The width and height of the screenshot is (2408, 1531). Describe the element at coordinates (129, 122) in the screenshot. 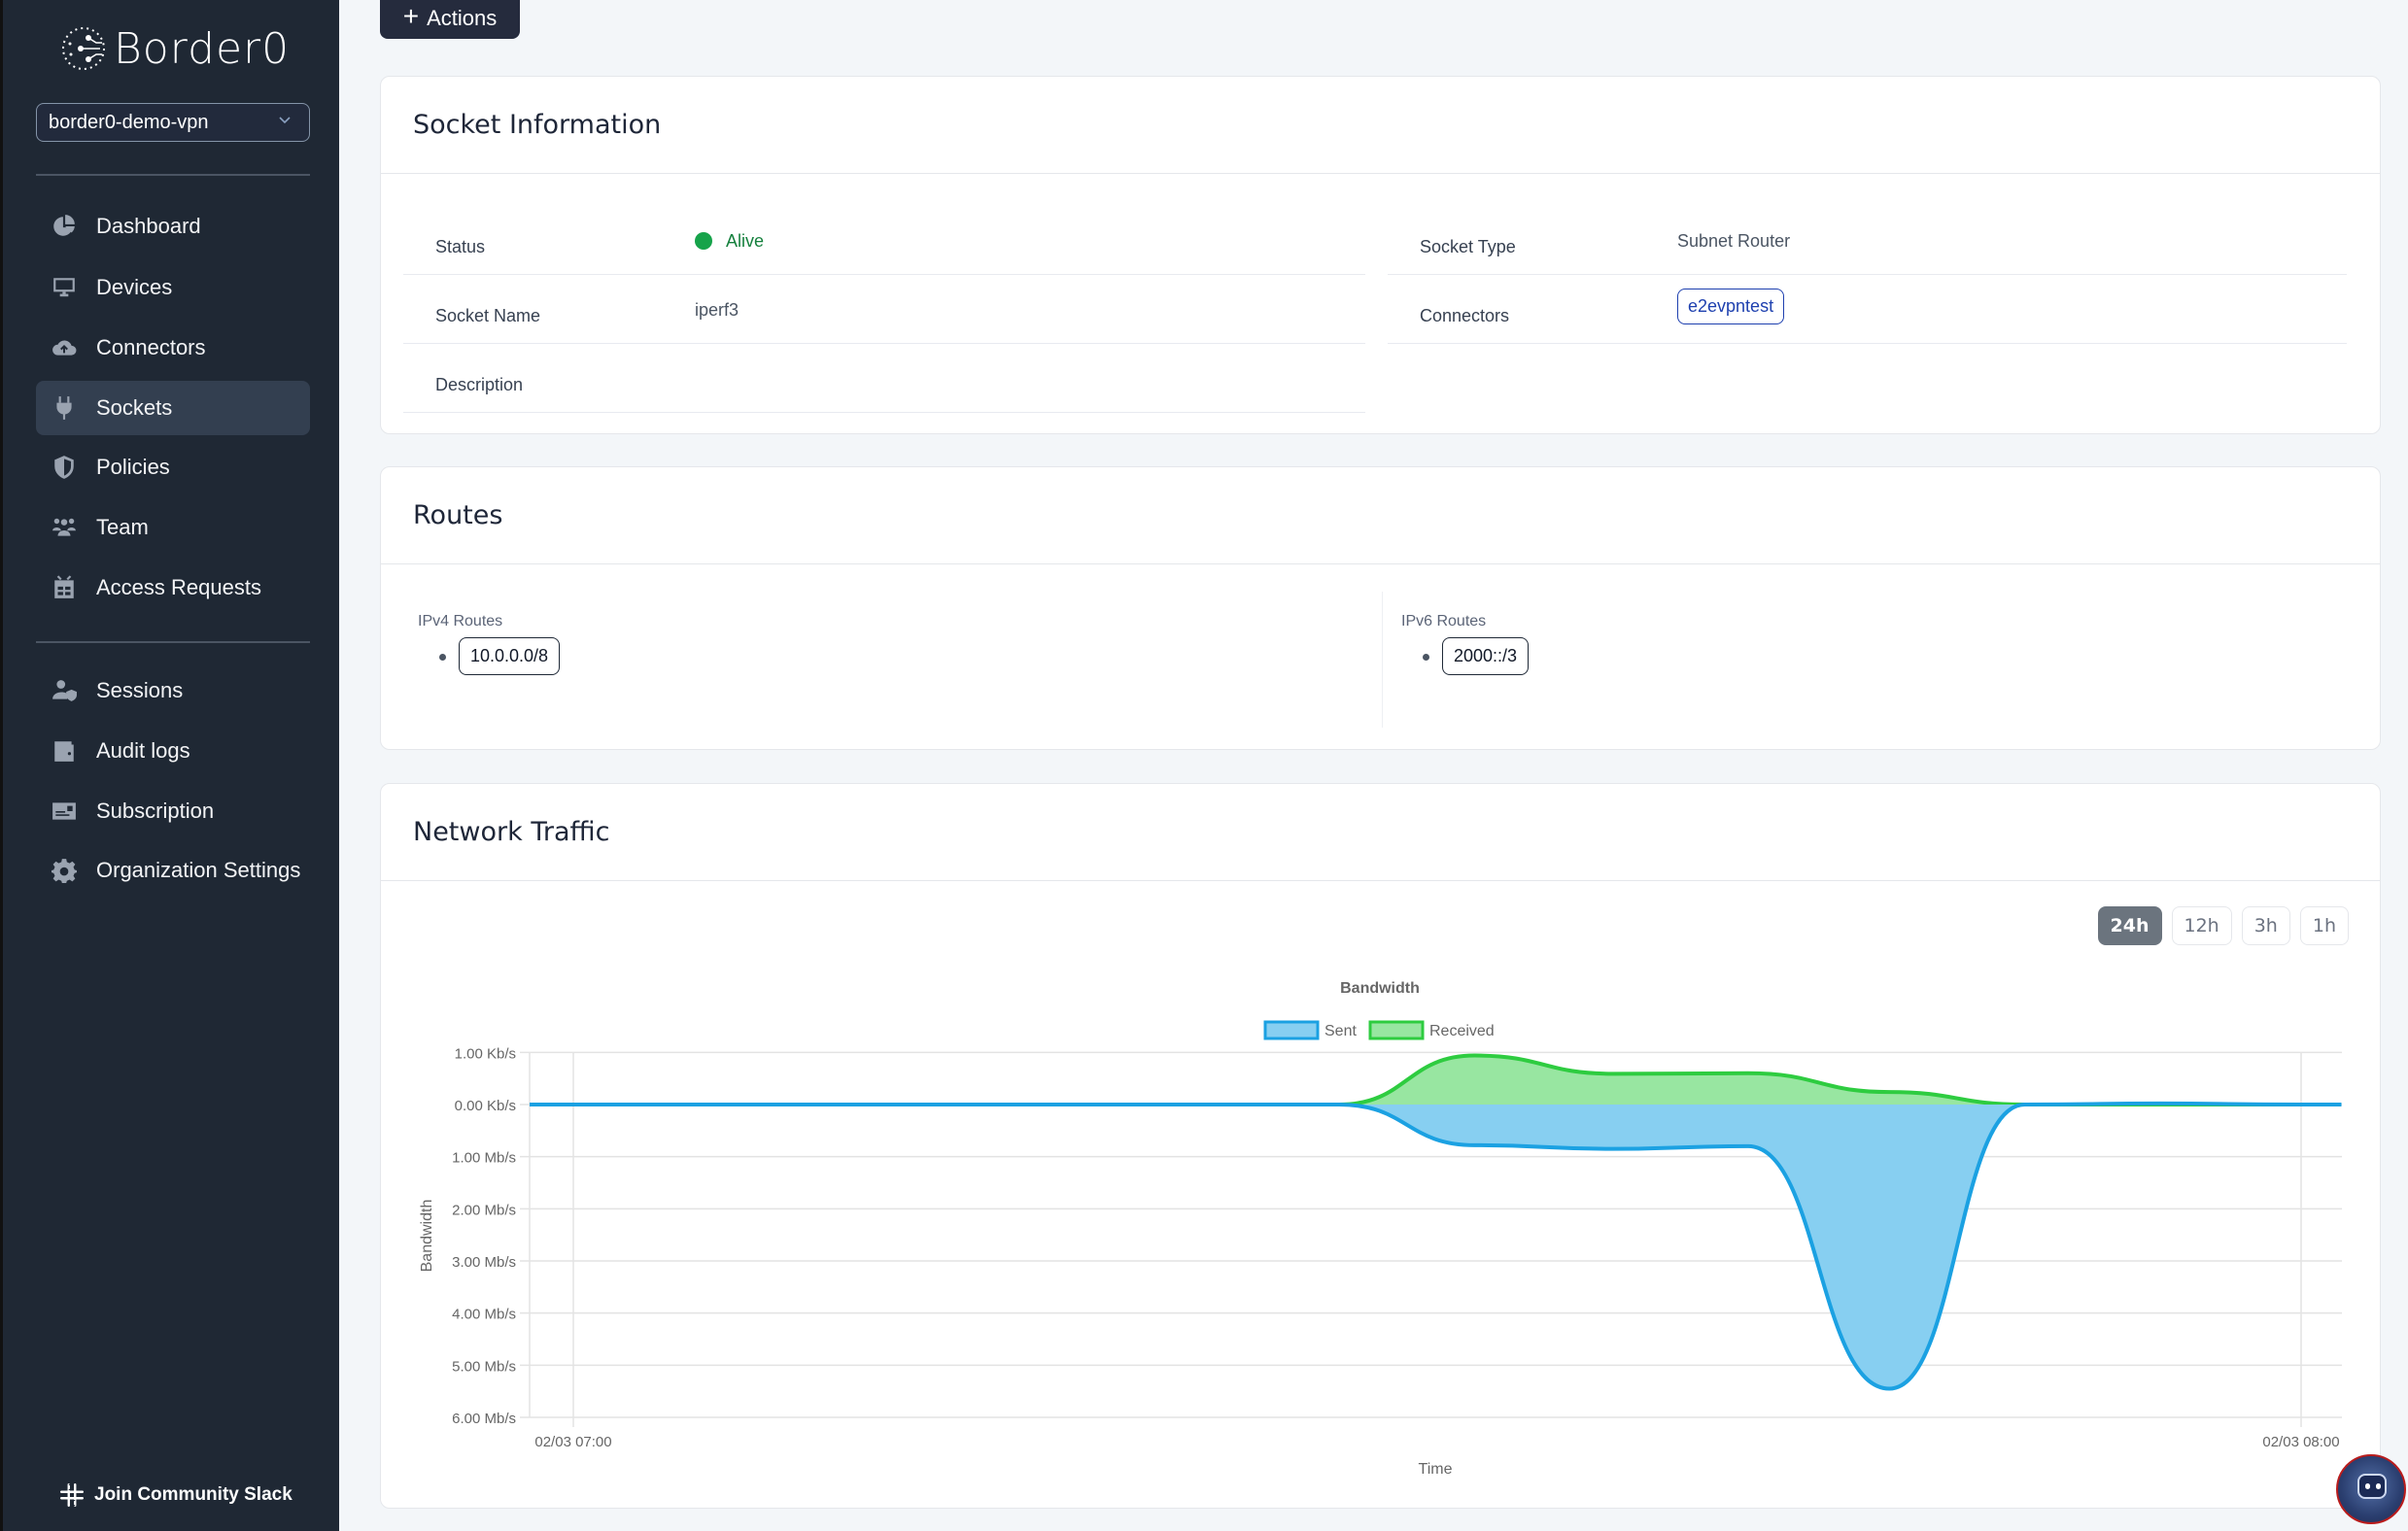

I see `org-select-value: border0-demo-vpn` at that location.